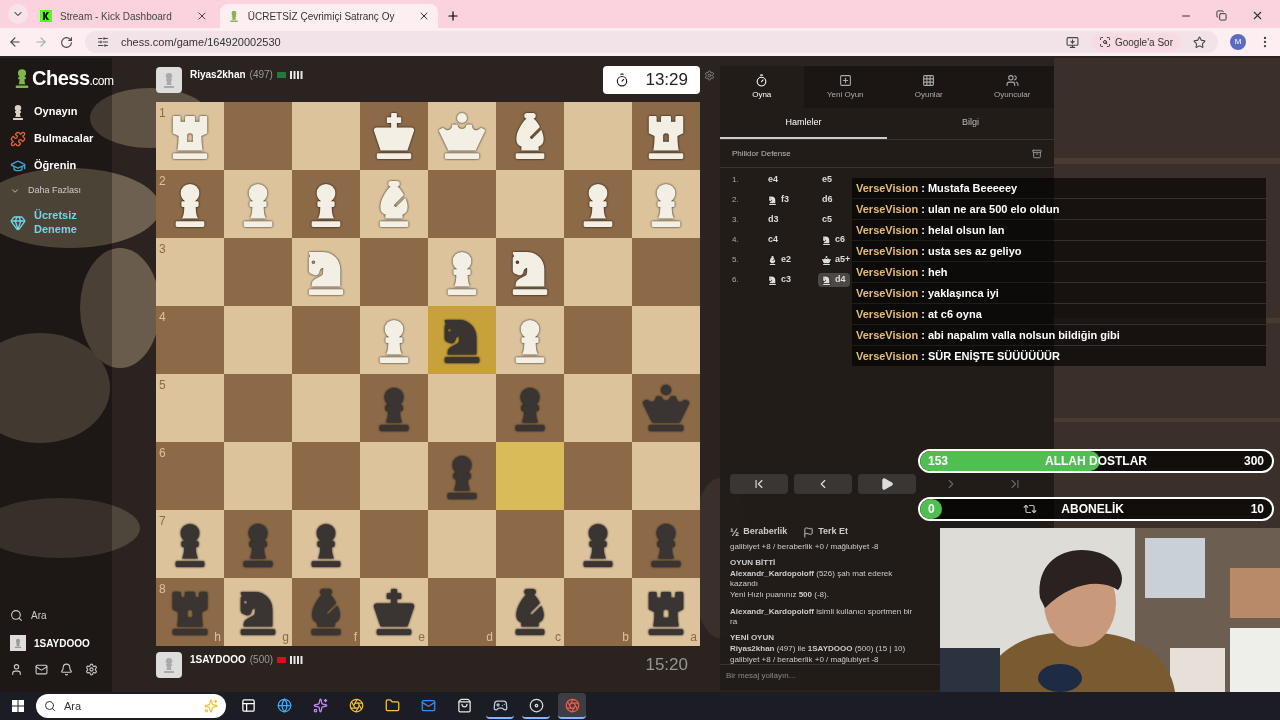  I want to click on tab-title: ÜCRETSİZ Çevrimiçi Satranç Oy, so click(321, 16).